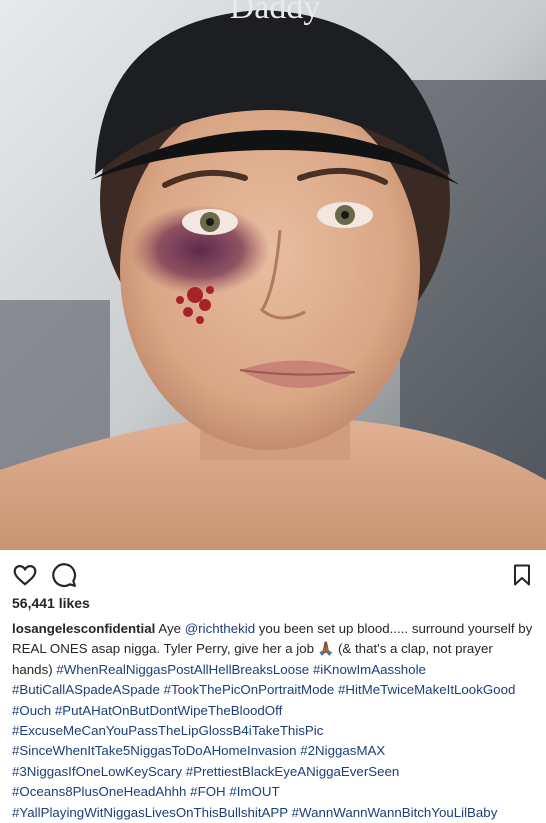 This screenshot has width=546, height=823. What do you see at coordinates (182, 669) in the screenshot?
I see `hashtag-link: #WhenRealNiggasPostAllHellBreaksLoose` at bounding box center [182, 669].